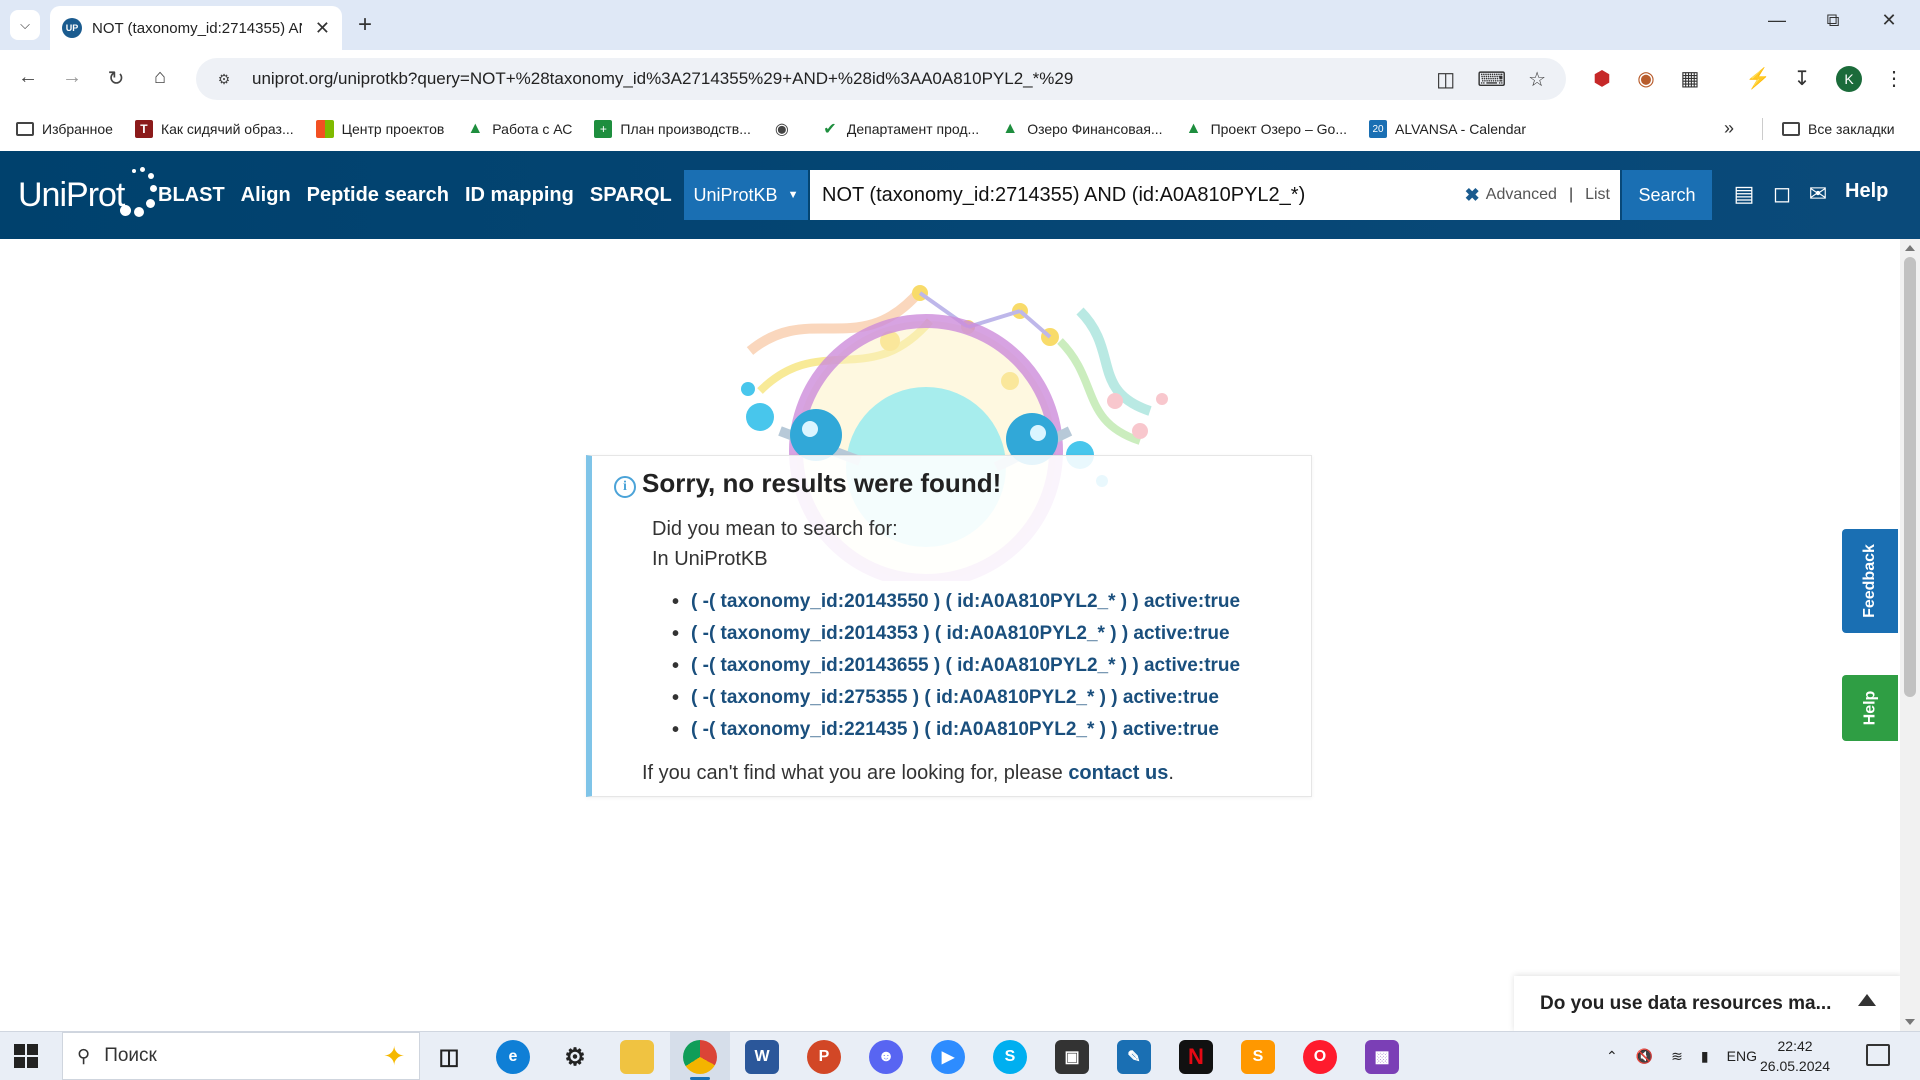 The width and height of the screenshot is (1920, 1080). I want to click on page-scrollbar, so click(1910, 635).